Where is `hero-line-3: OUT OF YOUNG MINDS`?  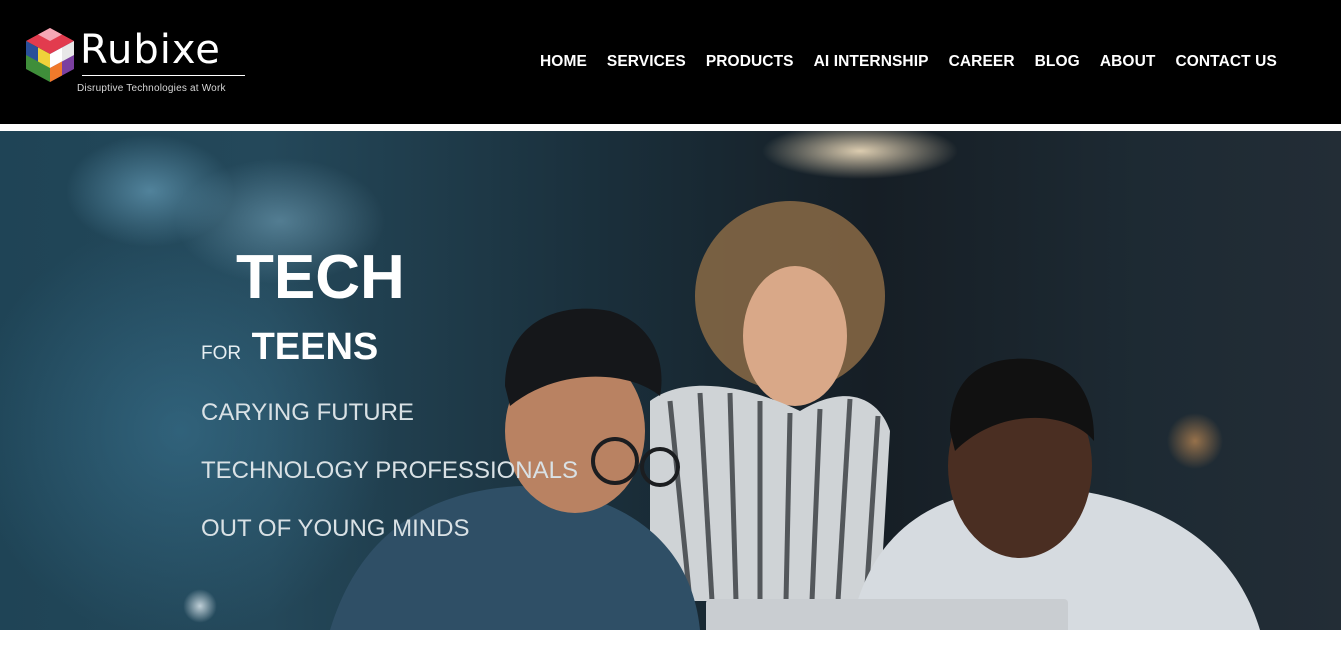 hero-line-3: OUT OF YOUNG MINDS is located at coordinates (335, 528).